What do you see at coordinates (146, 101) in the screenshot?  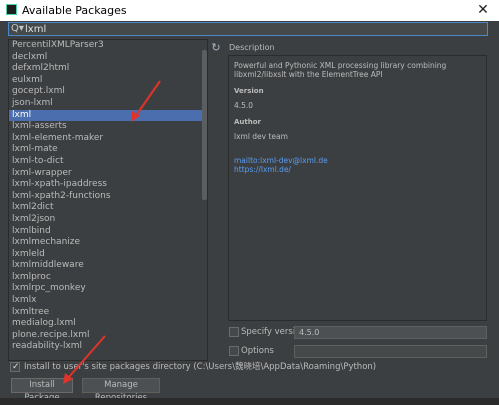 I see `annotation-arrow-to-lxml` at bounding box center [146, 101].